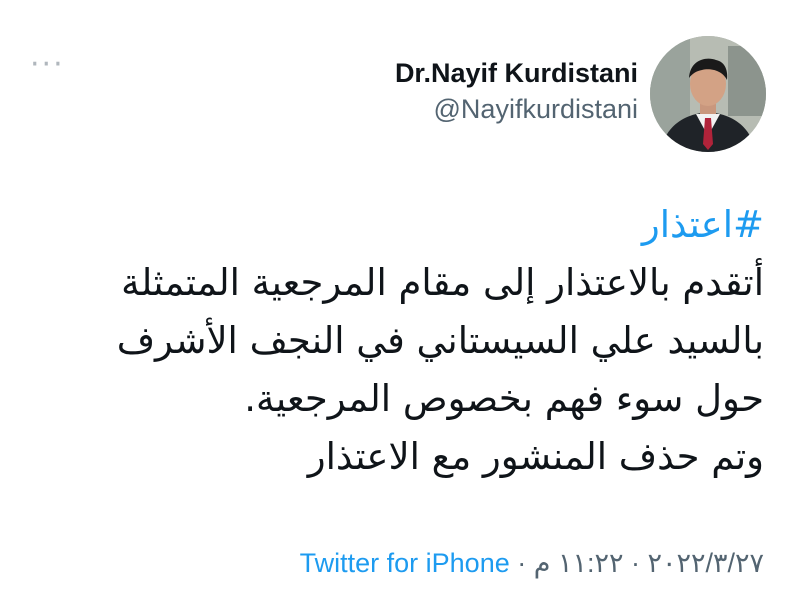  What do you see at coordinates (516, 73) in the screenshot?
I see `display-name: Dr.Nayif Kurdistani` at bounding box center [516, 73].